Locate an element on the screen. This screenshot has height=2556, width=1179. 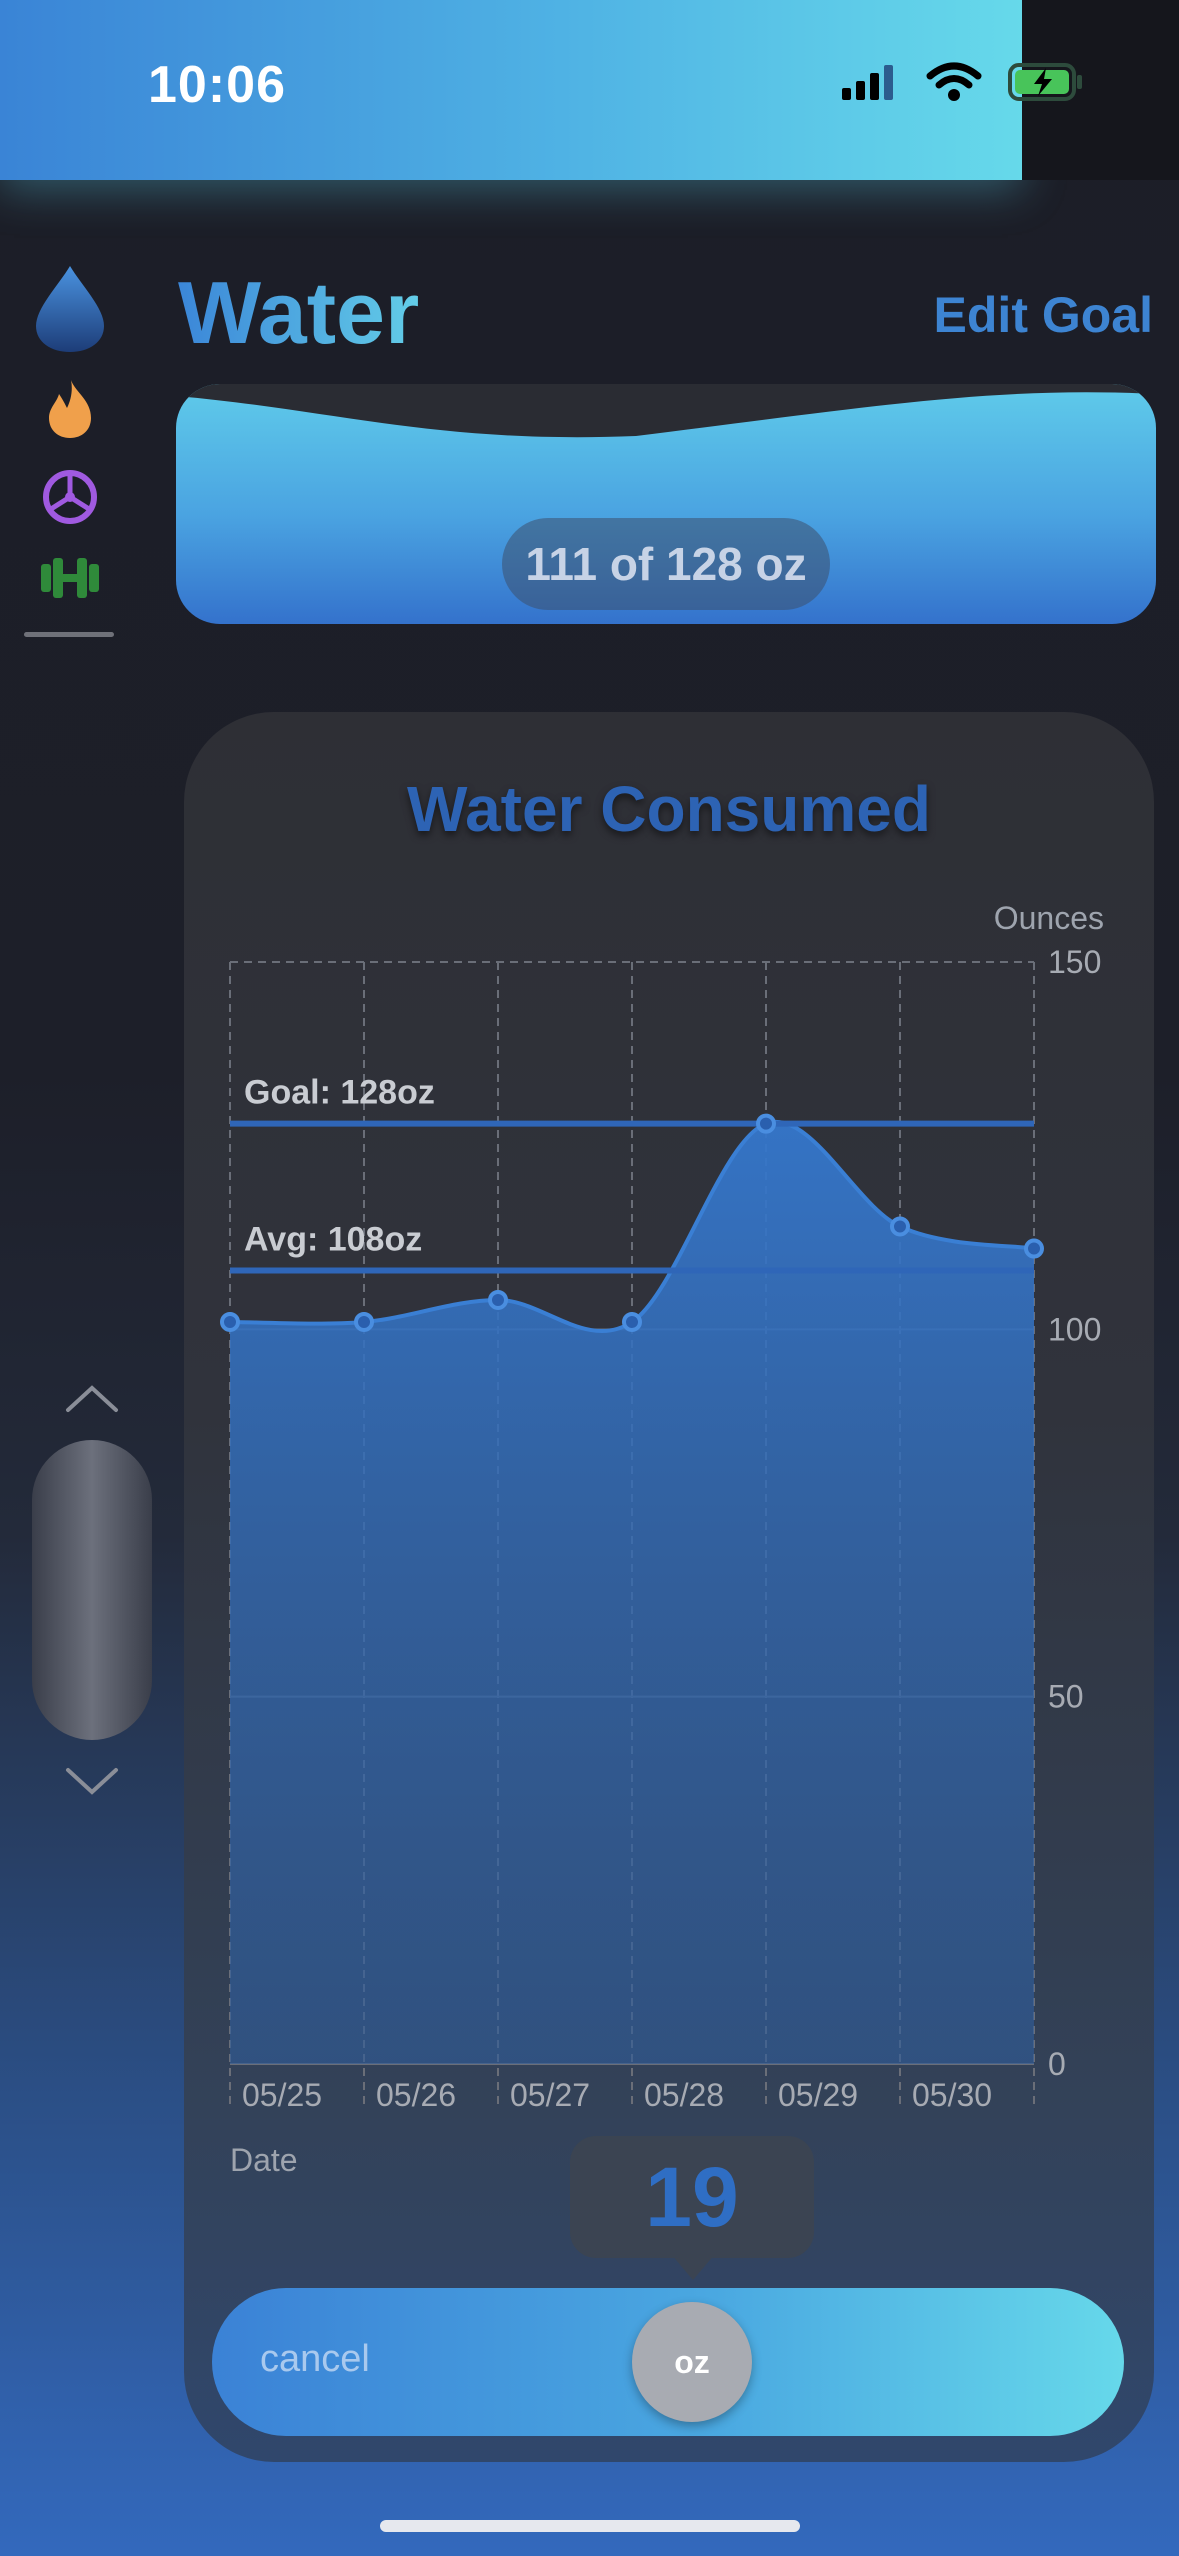
x-tick-label: 05/25 is located at coordinates (282, 2095).